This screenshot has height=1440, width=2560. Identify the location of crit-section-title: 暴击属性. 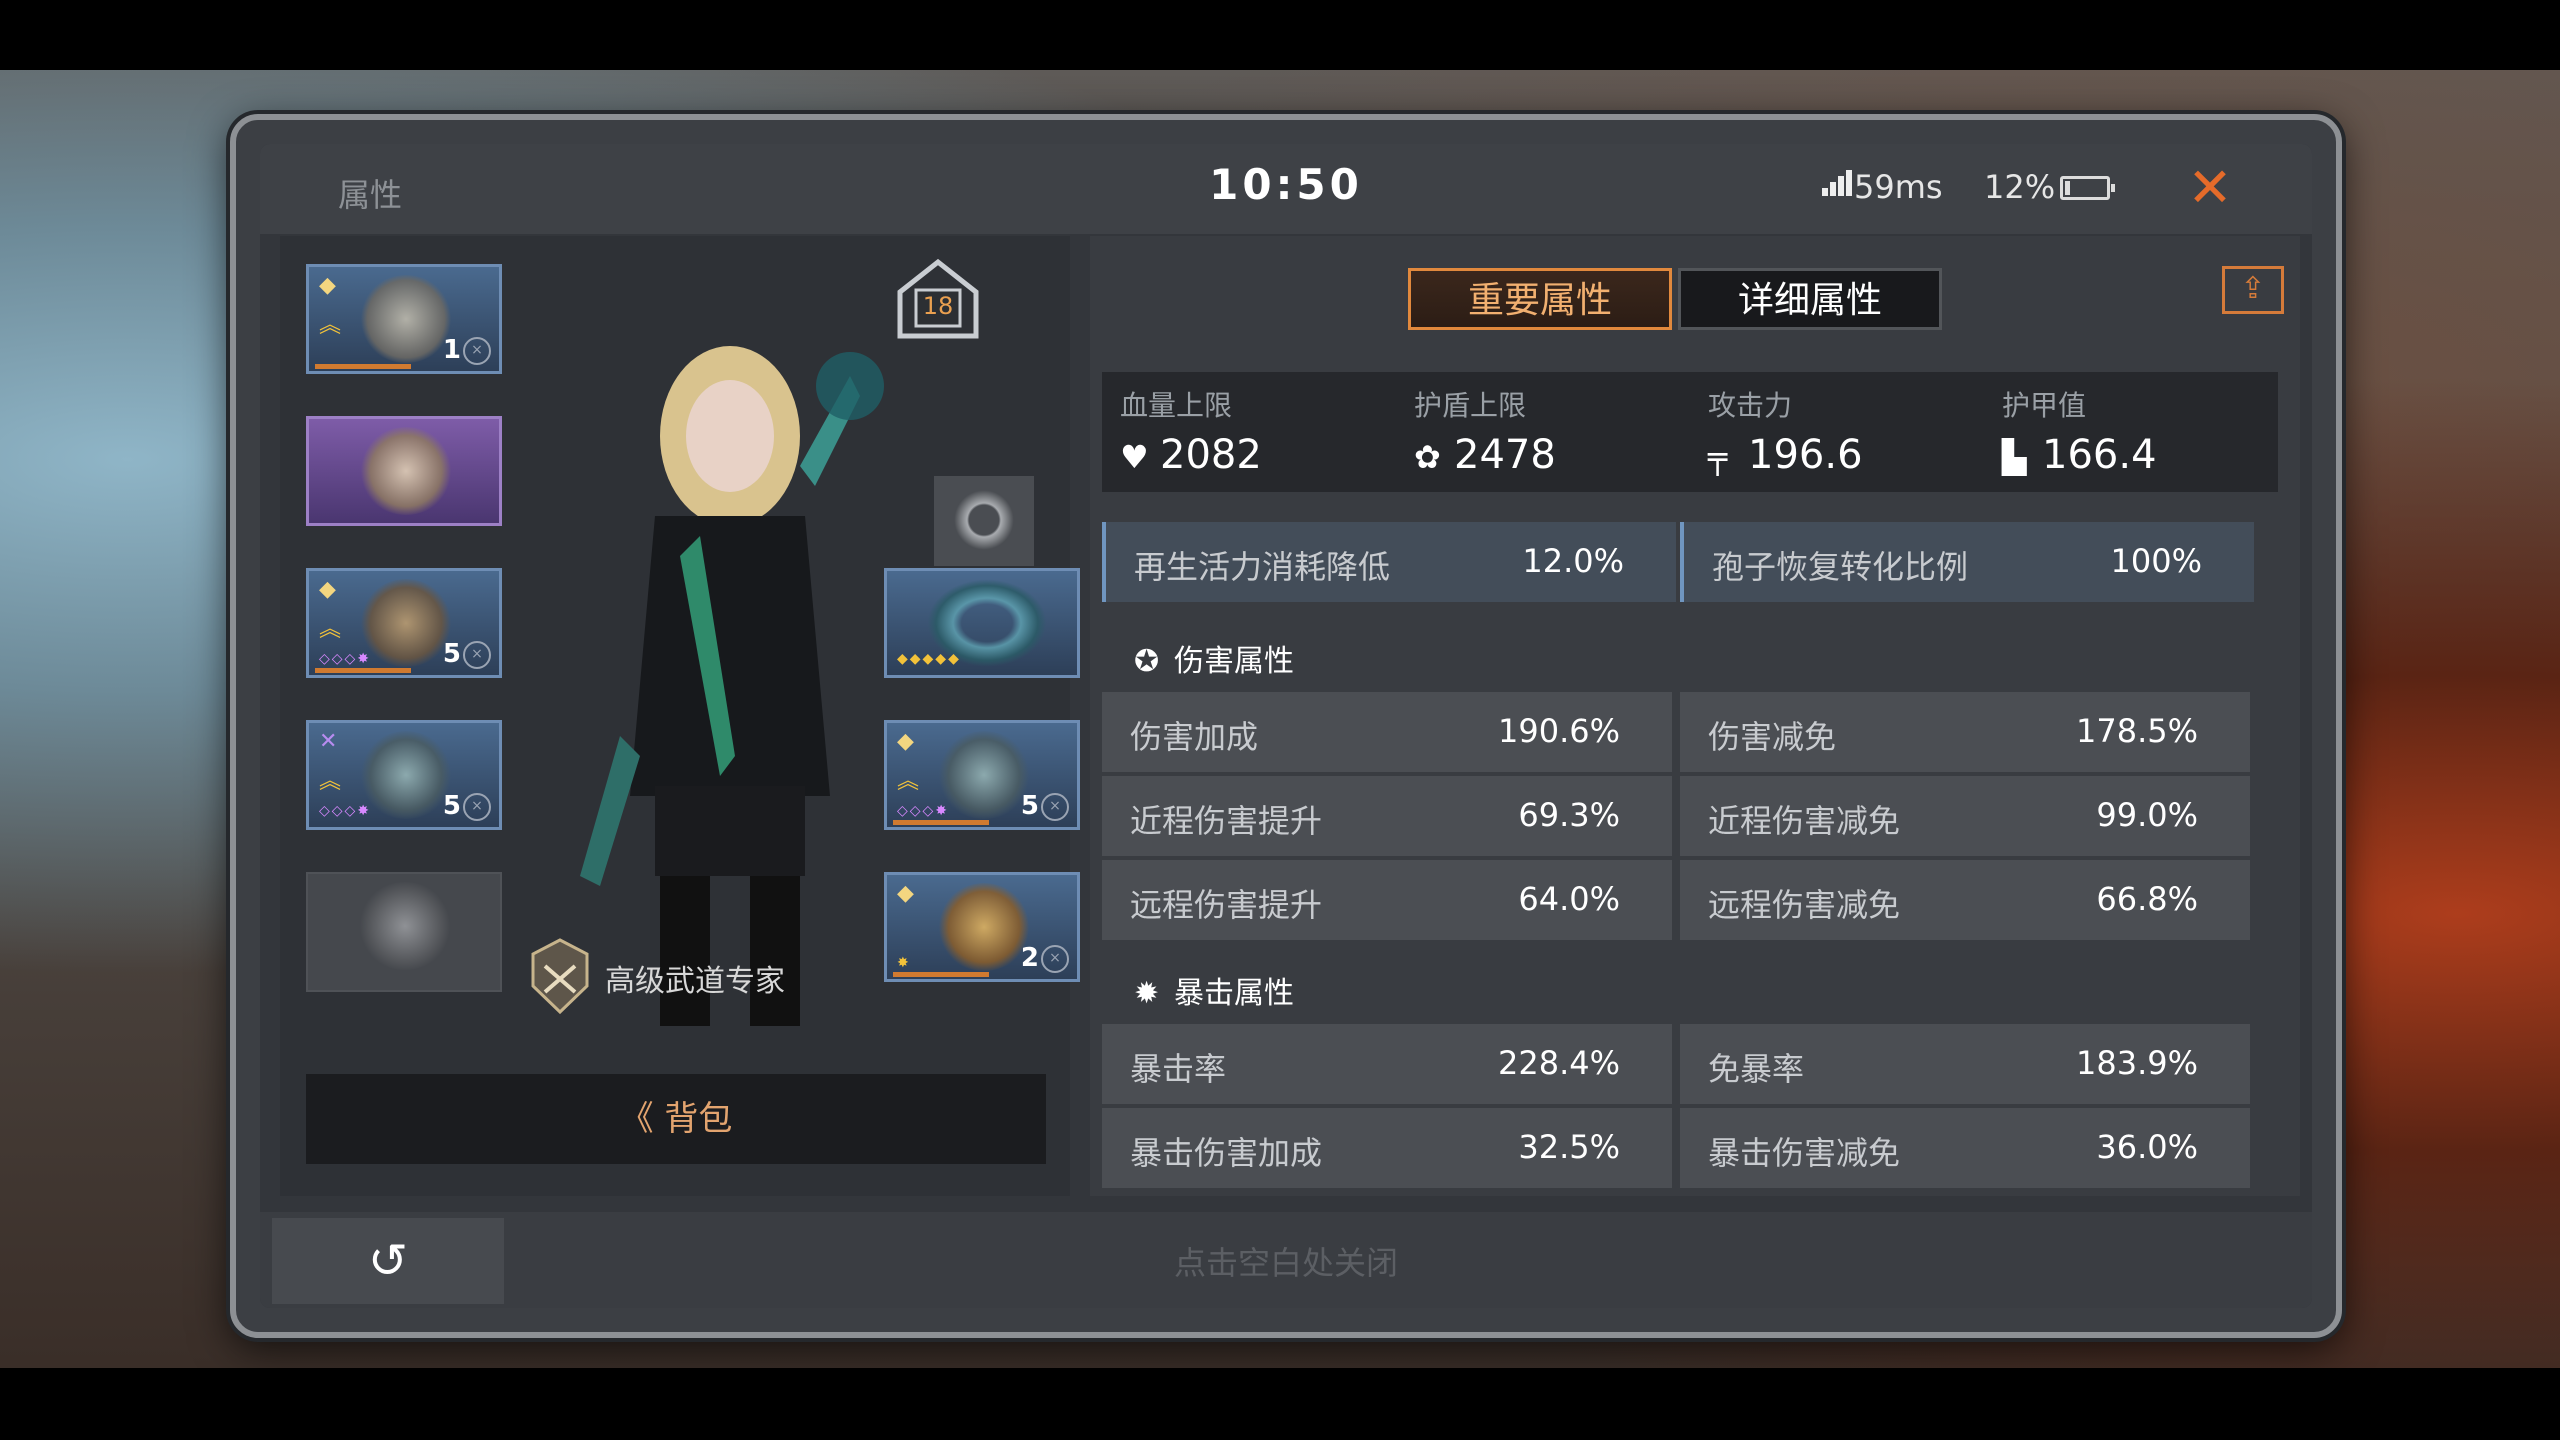
(1234, 993).